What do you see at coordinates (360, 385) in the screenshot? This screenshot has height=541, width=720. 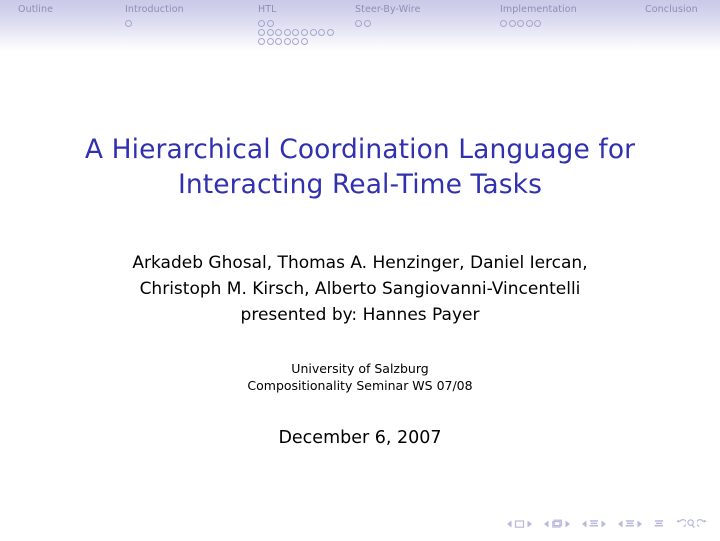 I see `institute-line-2: Compositionality Seminar WS 07/08` at bounding box center [360, 385].